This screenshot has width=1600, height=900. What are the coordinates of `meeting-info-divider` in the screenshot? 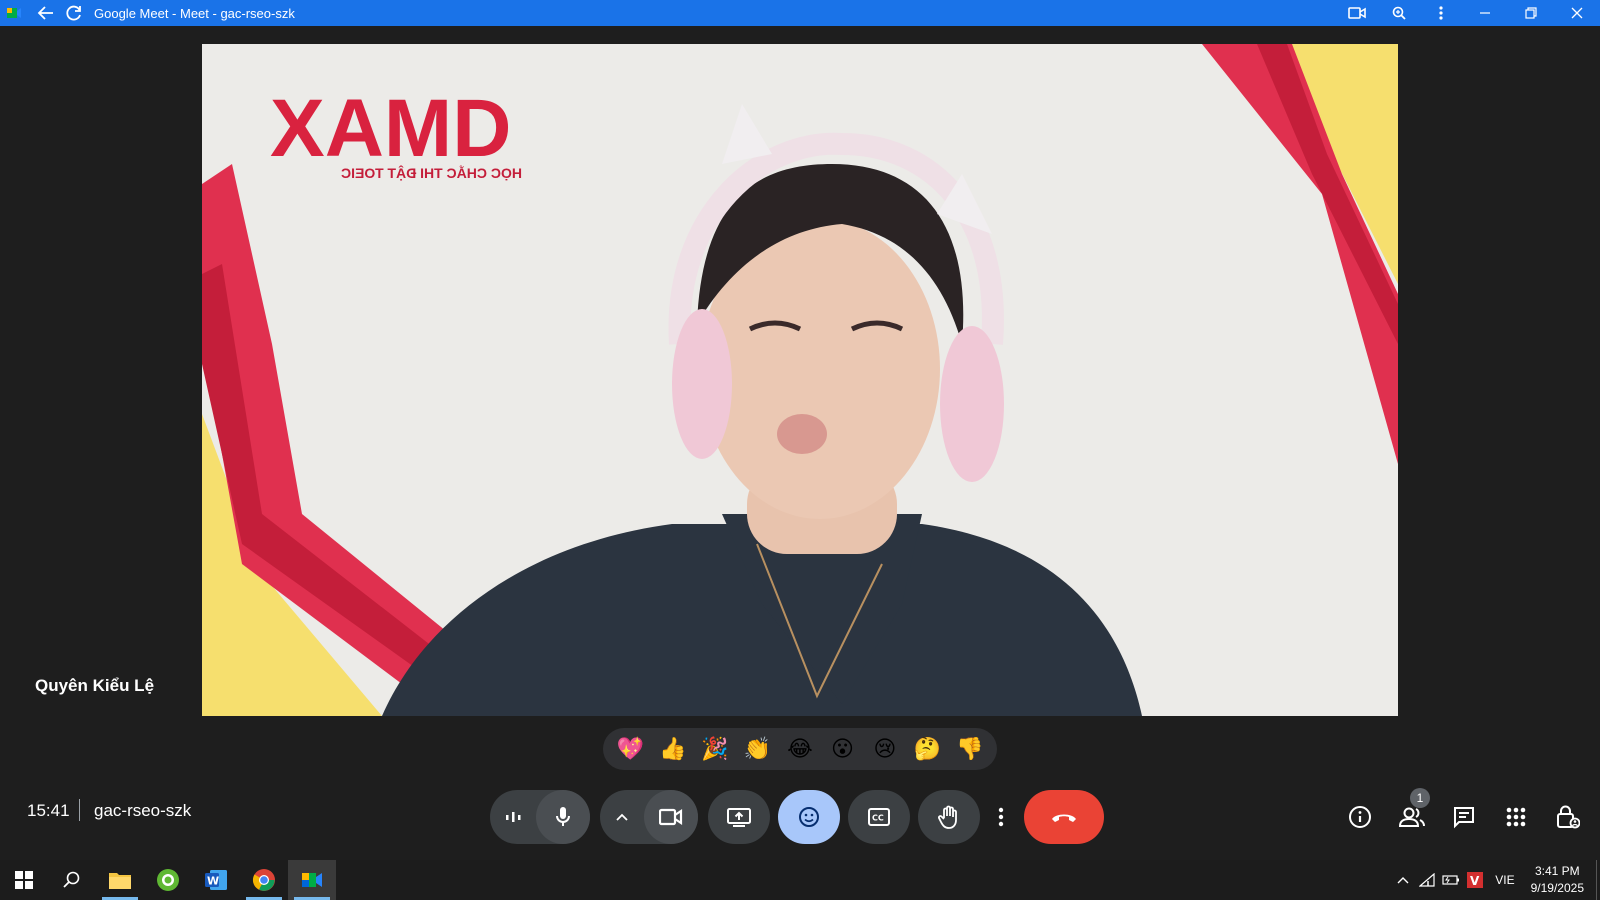 It's located at (79, 810).